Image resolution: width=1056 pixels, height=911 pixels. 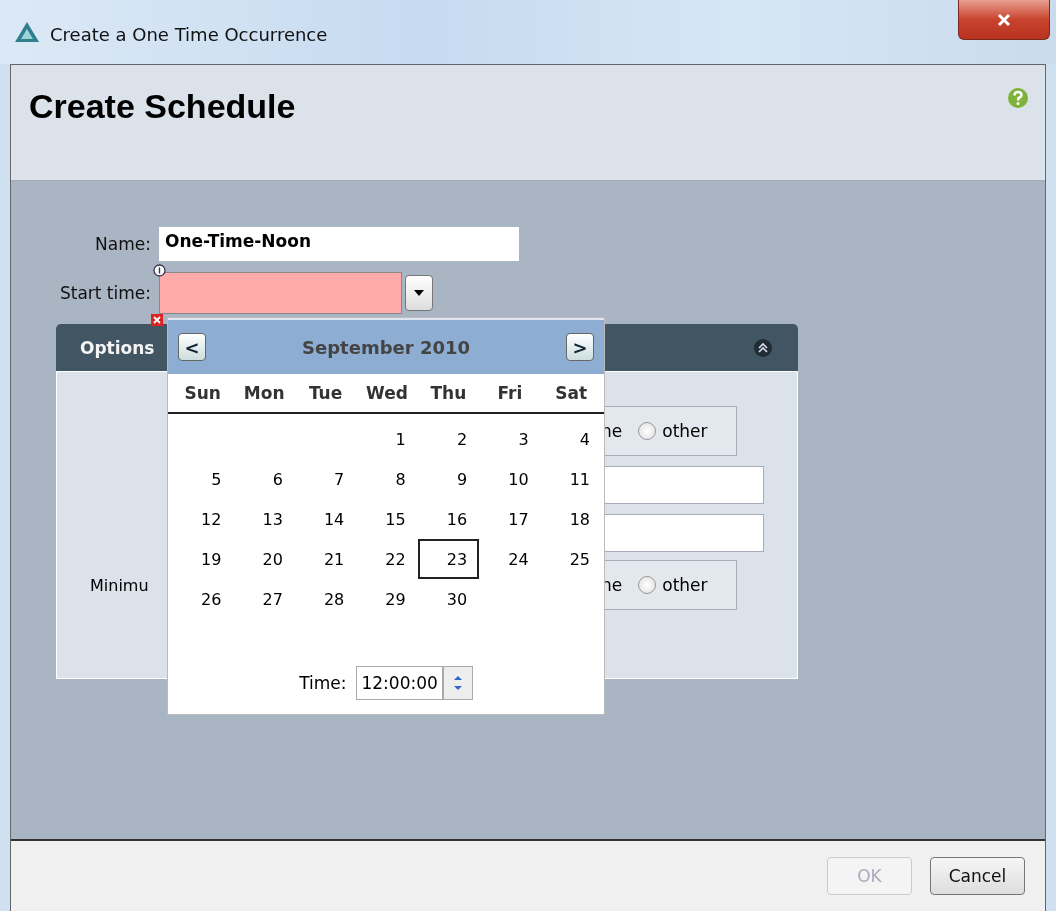 What do you see at coordinates (203, 479) in the screenshot?
I see `calendar-day: 5` at bounding box center [203, 479].